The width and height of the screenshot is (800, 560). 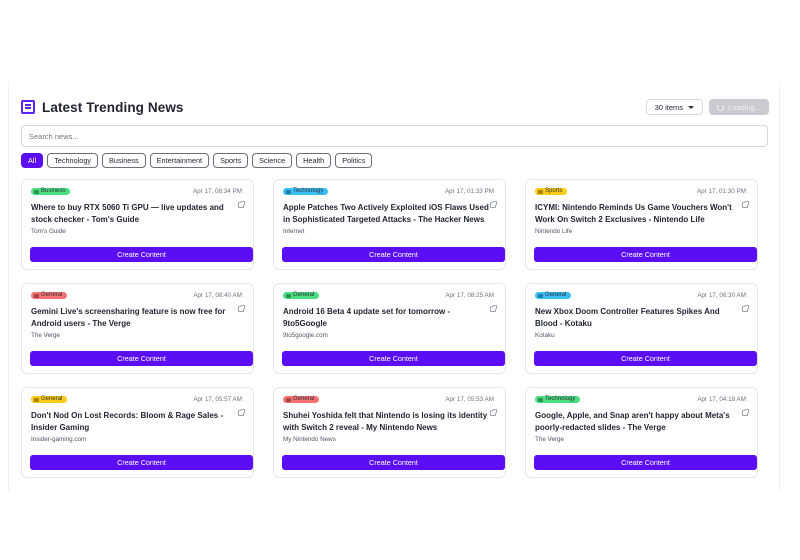 What do you see at coordinates (217, 295) in the screenshot?
I see `card-date: Apr 17, 08:40 AM` at bounding box center [217, 295].